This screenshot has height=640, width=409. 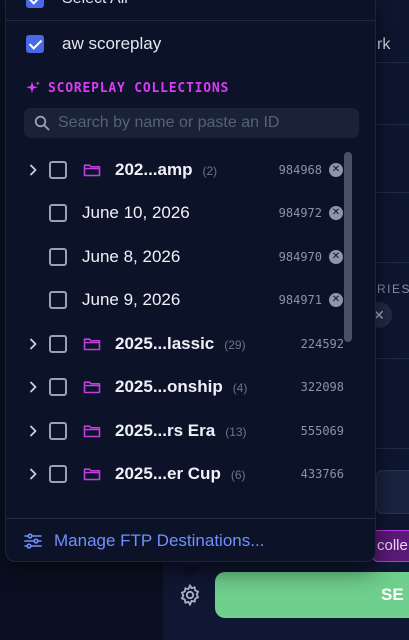 I want to click on collection-folder-row: 2025...er Cup (6) 433766, so click(x=176, y=475).